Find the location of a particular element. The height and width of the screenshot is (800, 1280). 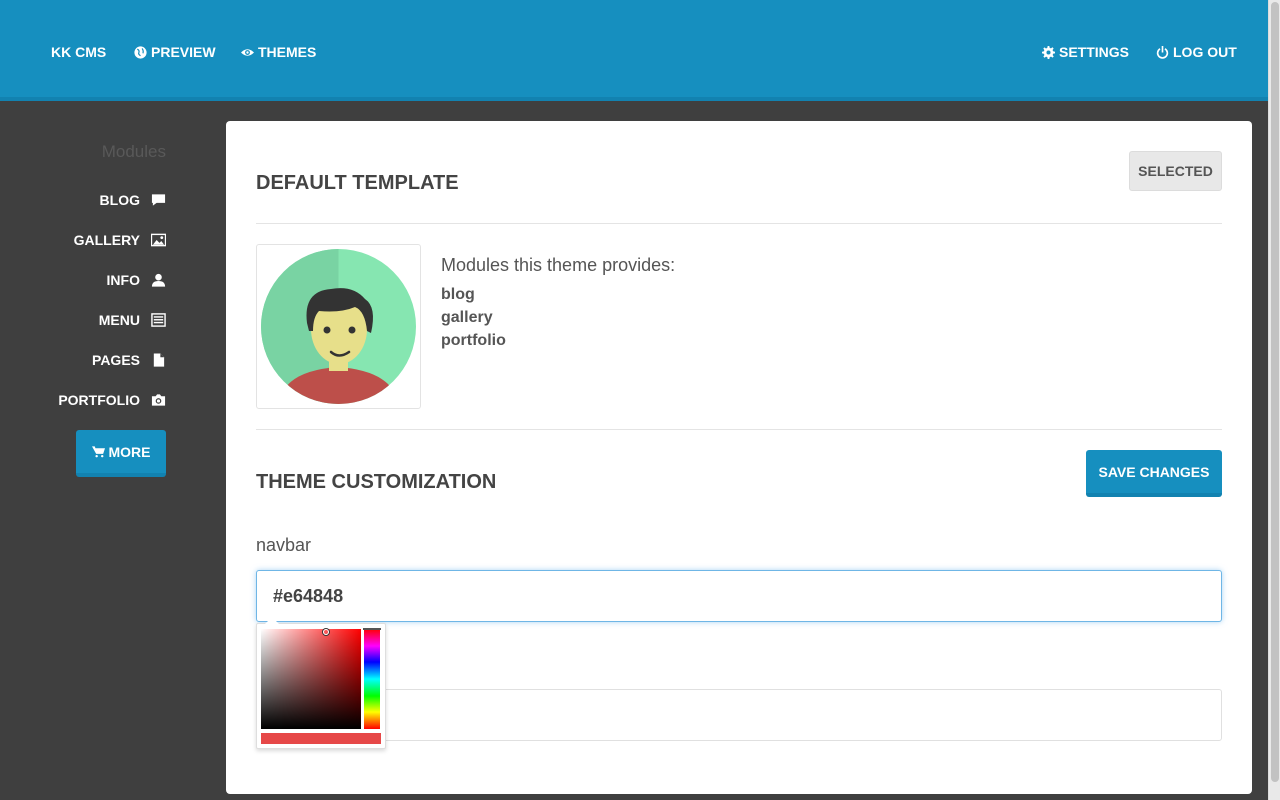

logout-link: LOG OUT is located at coordinates (1196, 52).